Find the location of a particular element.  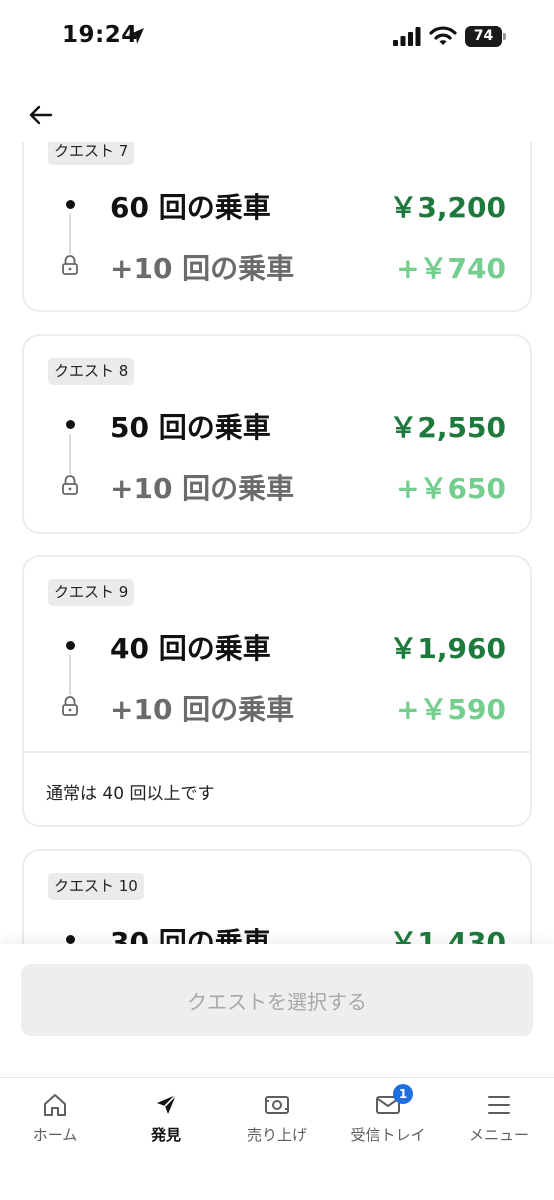

inbox-badge: 1 is located at coordinates (403, 1094).